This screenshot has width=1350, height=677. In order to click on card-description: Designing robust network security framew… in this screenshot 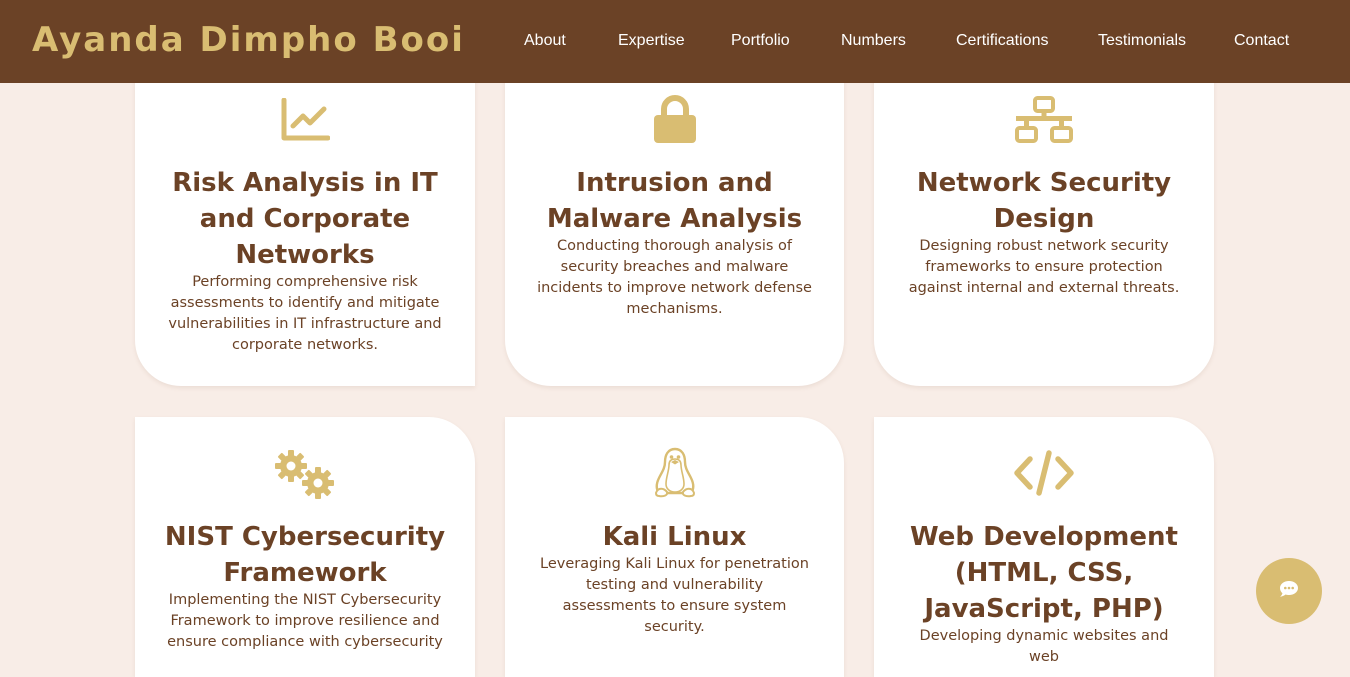, I will do `click(1044, 267)`.